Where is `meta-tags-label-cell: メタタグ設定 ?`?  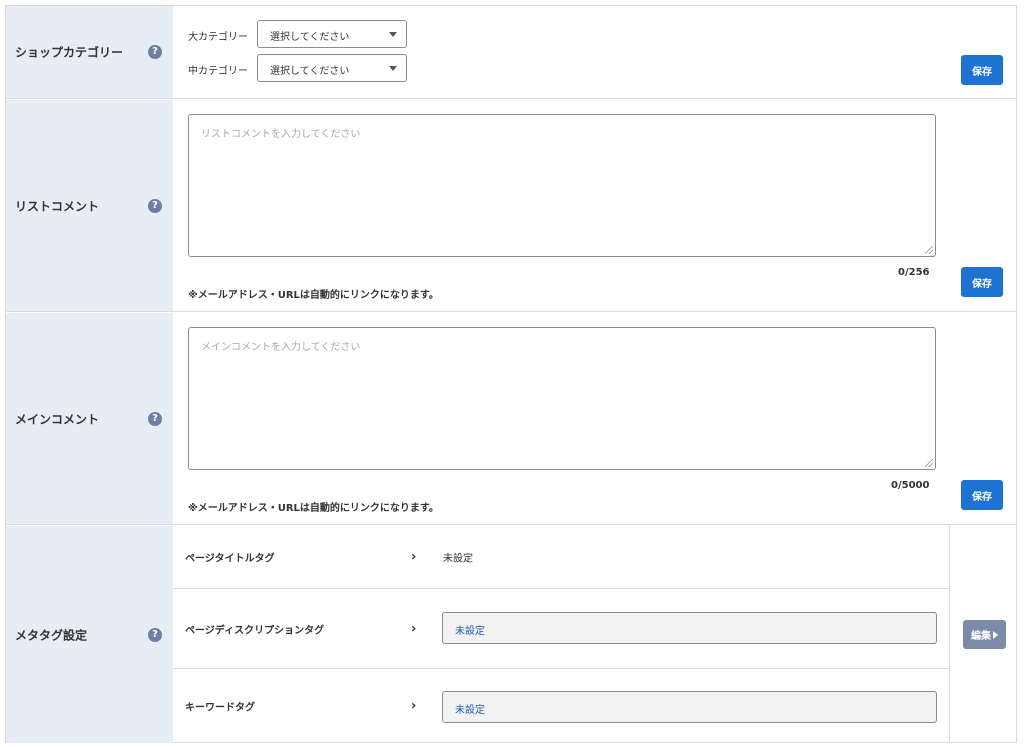
meta-tags-label-cell: メタタグ設定 ? is located at coordinates (89, 634).